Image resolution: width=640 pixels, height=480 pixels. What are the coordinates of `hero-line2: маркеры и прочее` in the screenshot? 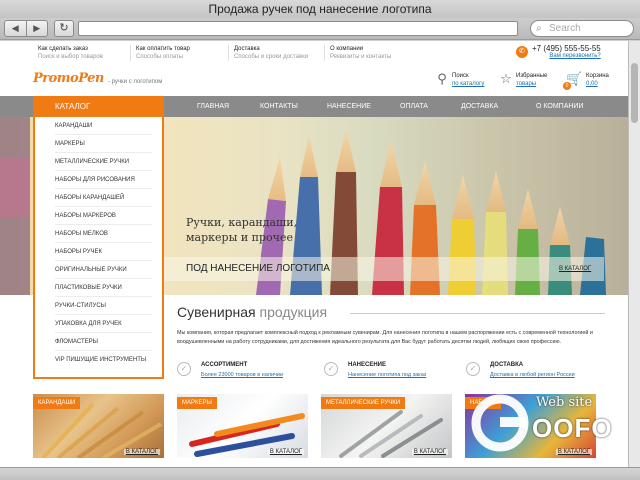 It's located at (239, 237).